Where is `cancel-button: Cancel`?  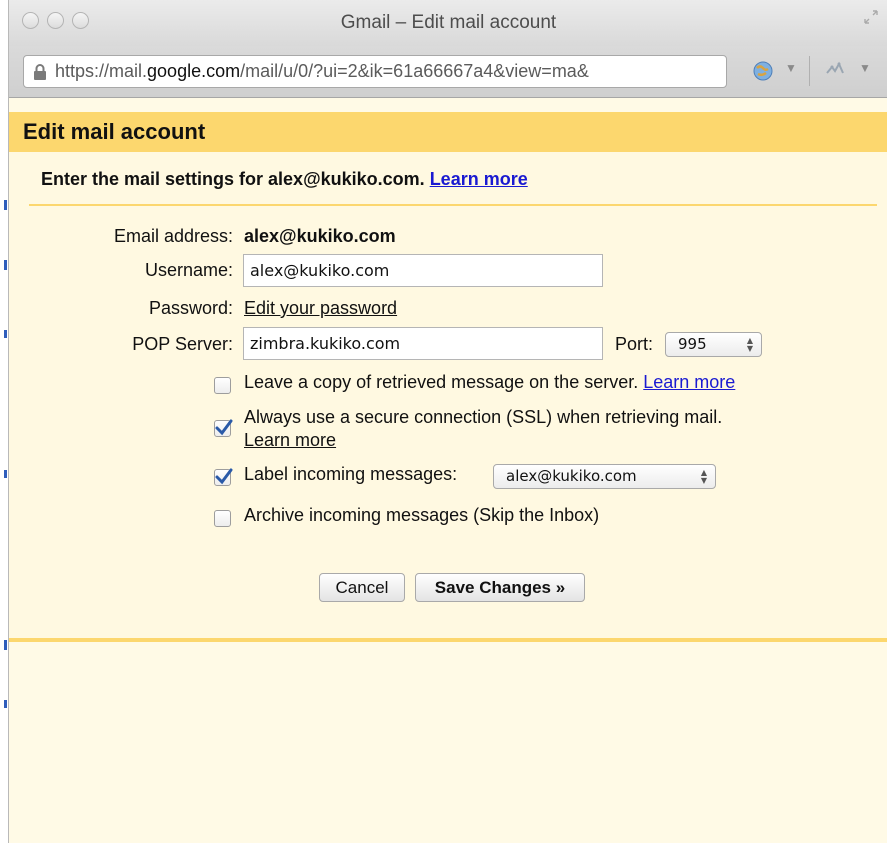 cancel-button: Cancel is located at coordinates (362, 587).